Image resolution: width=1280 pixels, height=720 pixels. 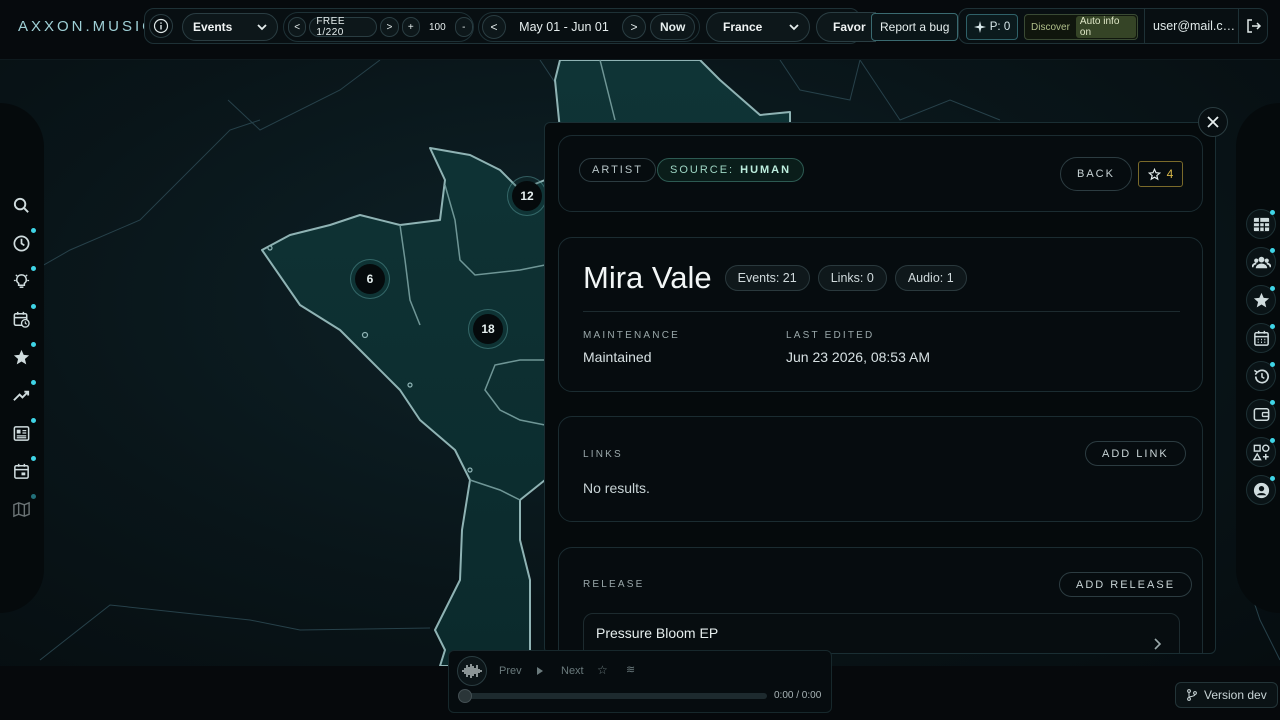 What do you see at coordinates (616, 488) in the screenshot?
I see `links-empty-message: No results.` at bounding box center [616, 488].